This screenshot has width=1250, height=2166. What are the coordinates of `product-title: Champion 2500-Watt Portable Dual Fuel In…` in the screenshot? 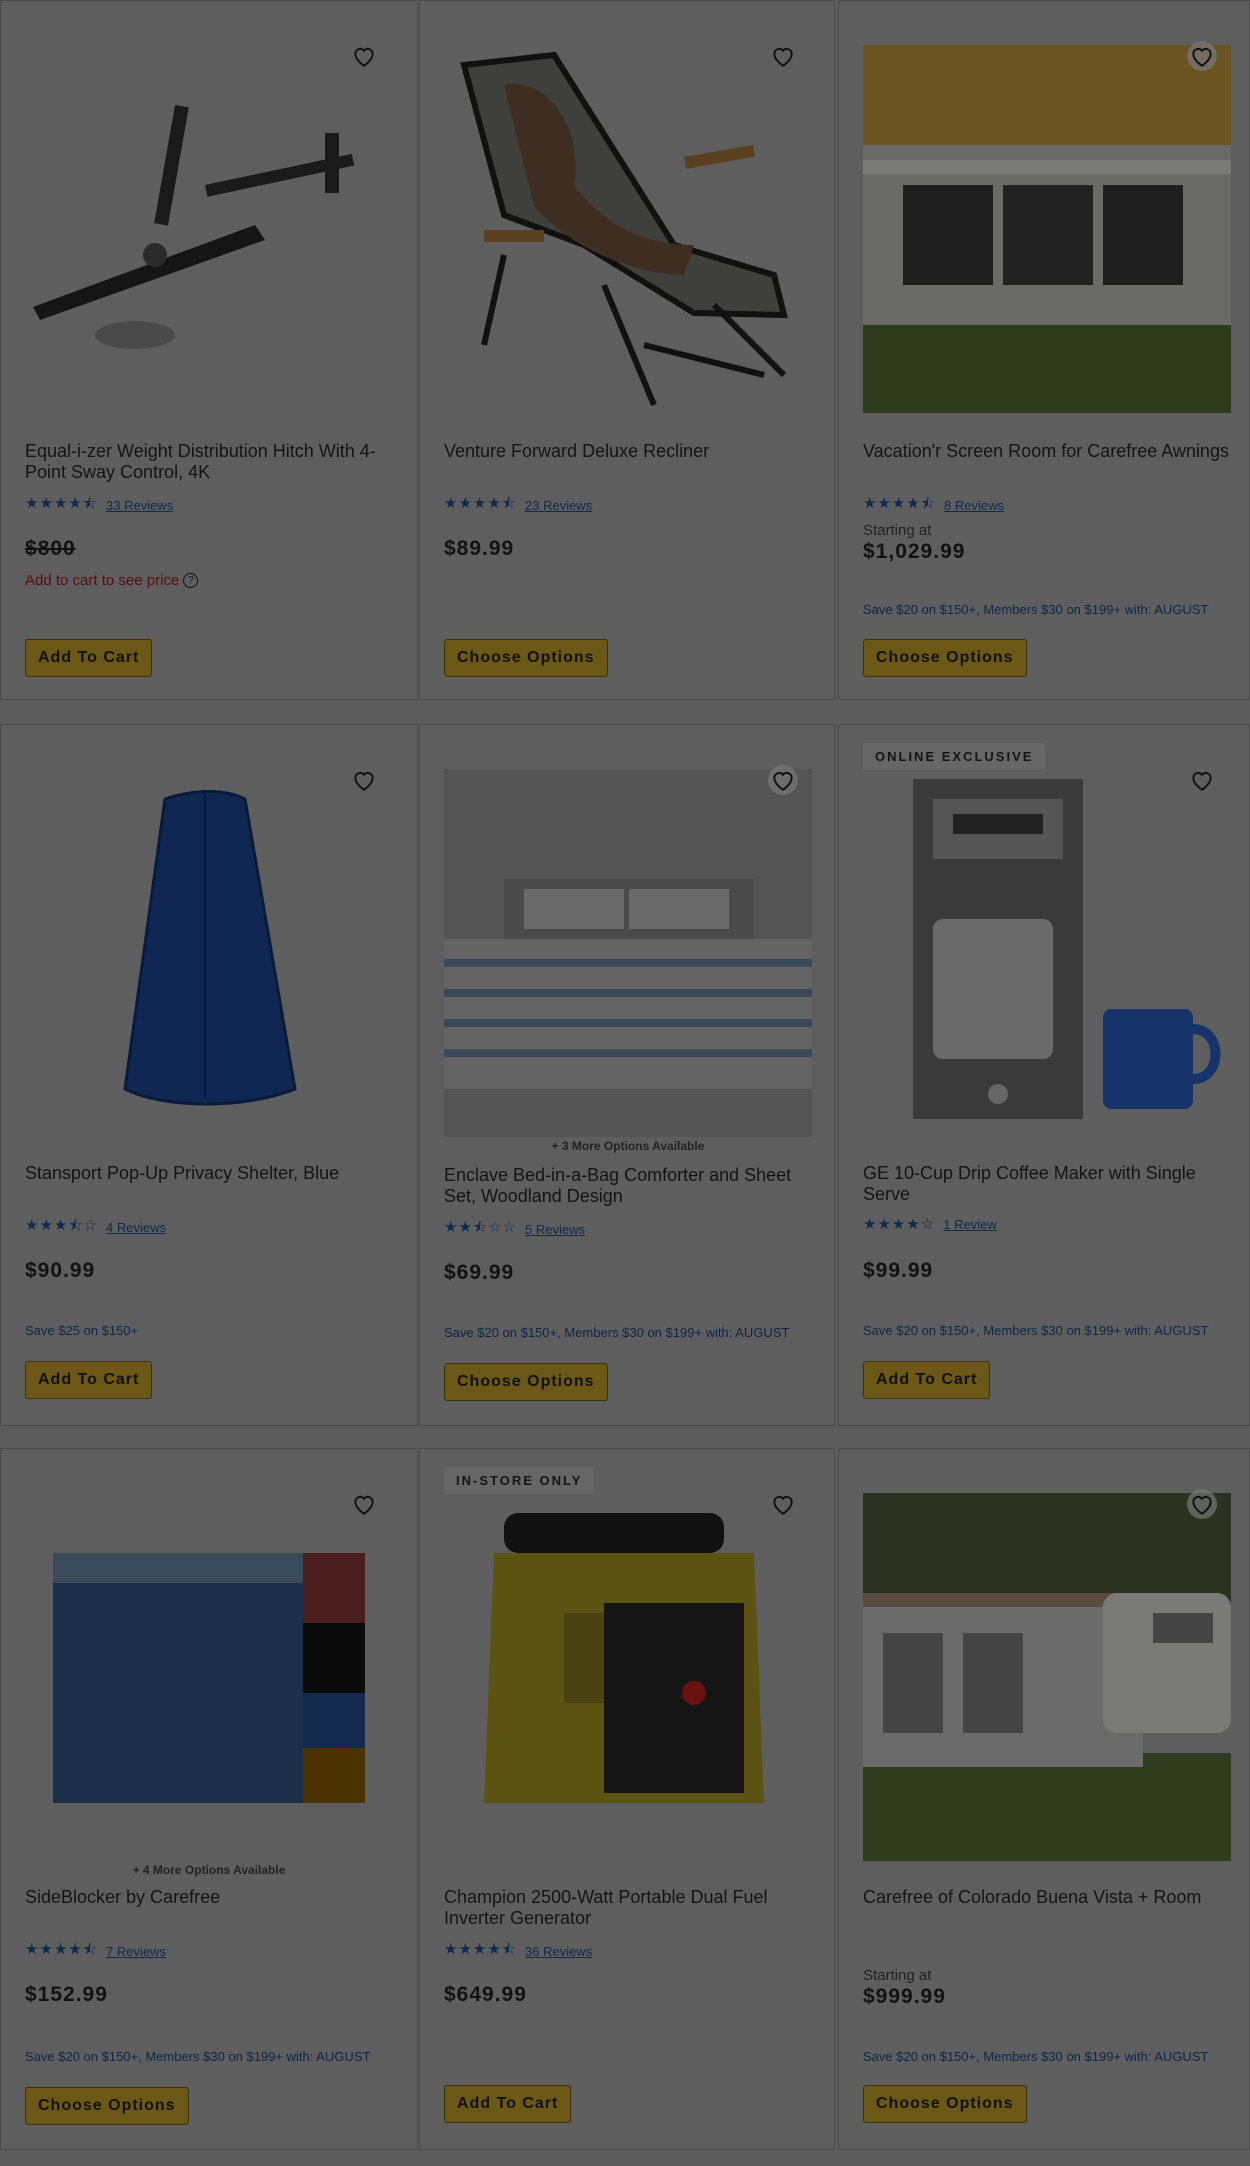 It's located at (629, 1908).